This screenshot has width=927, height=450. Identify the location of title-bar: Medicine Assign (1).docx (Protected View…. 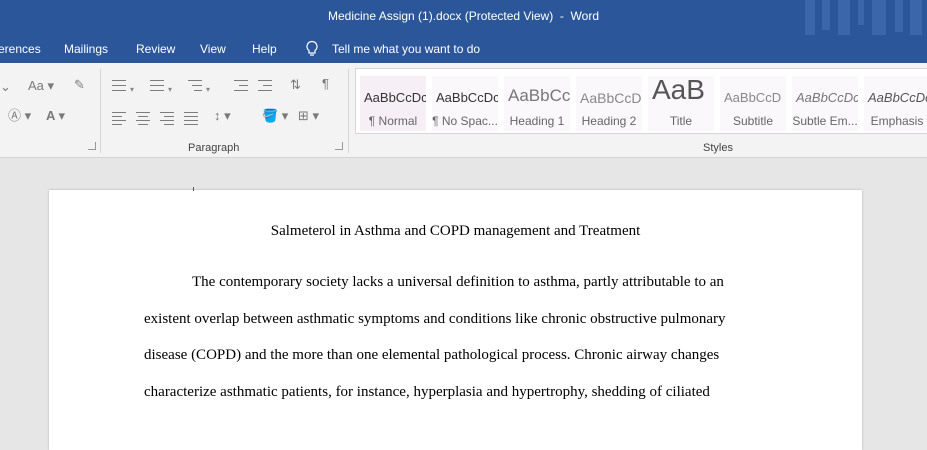
(463, 17).